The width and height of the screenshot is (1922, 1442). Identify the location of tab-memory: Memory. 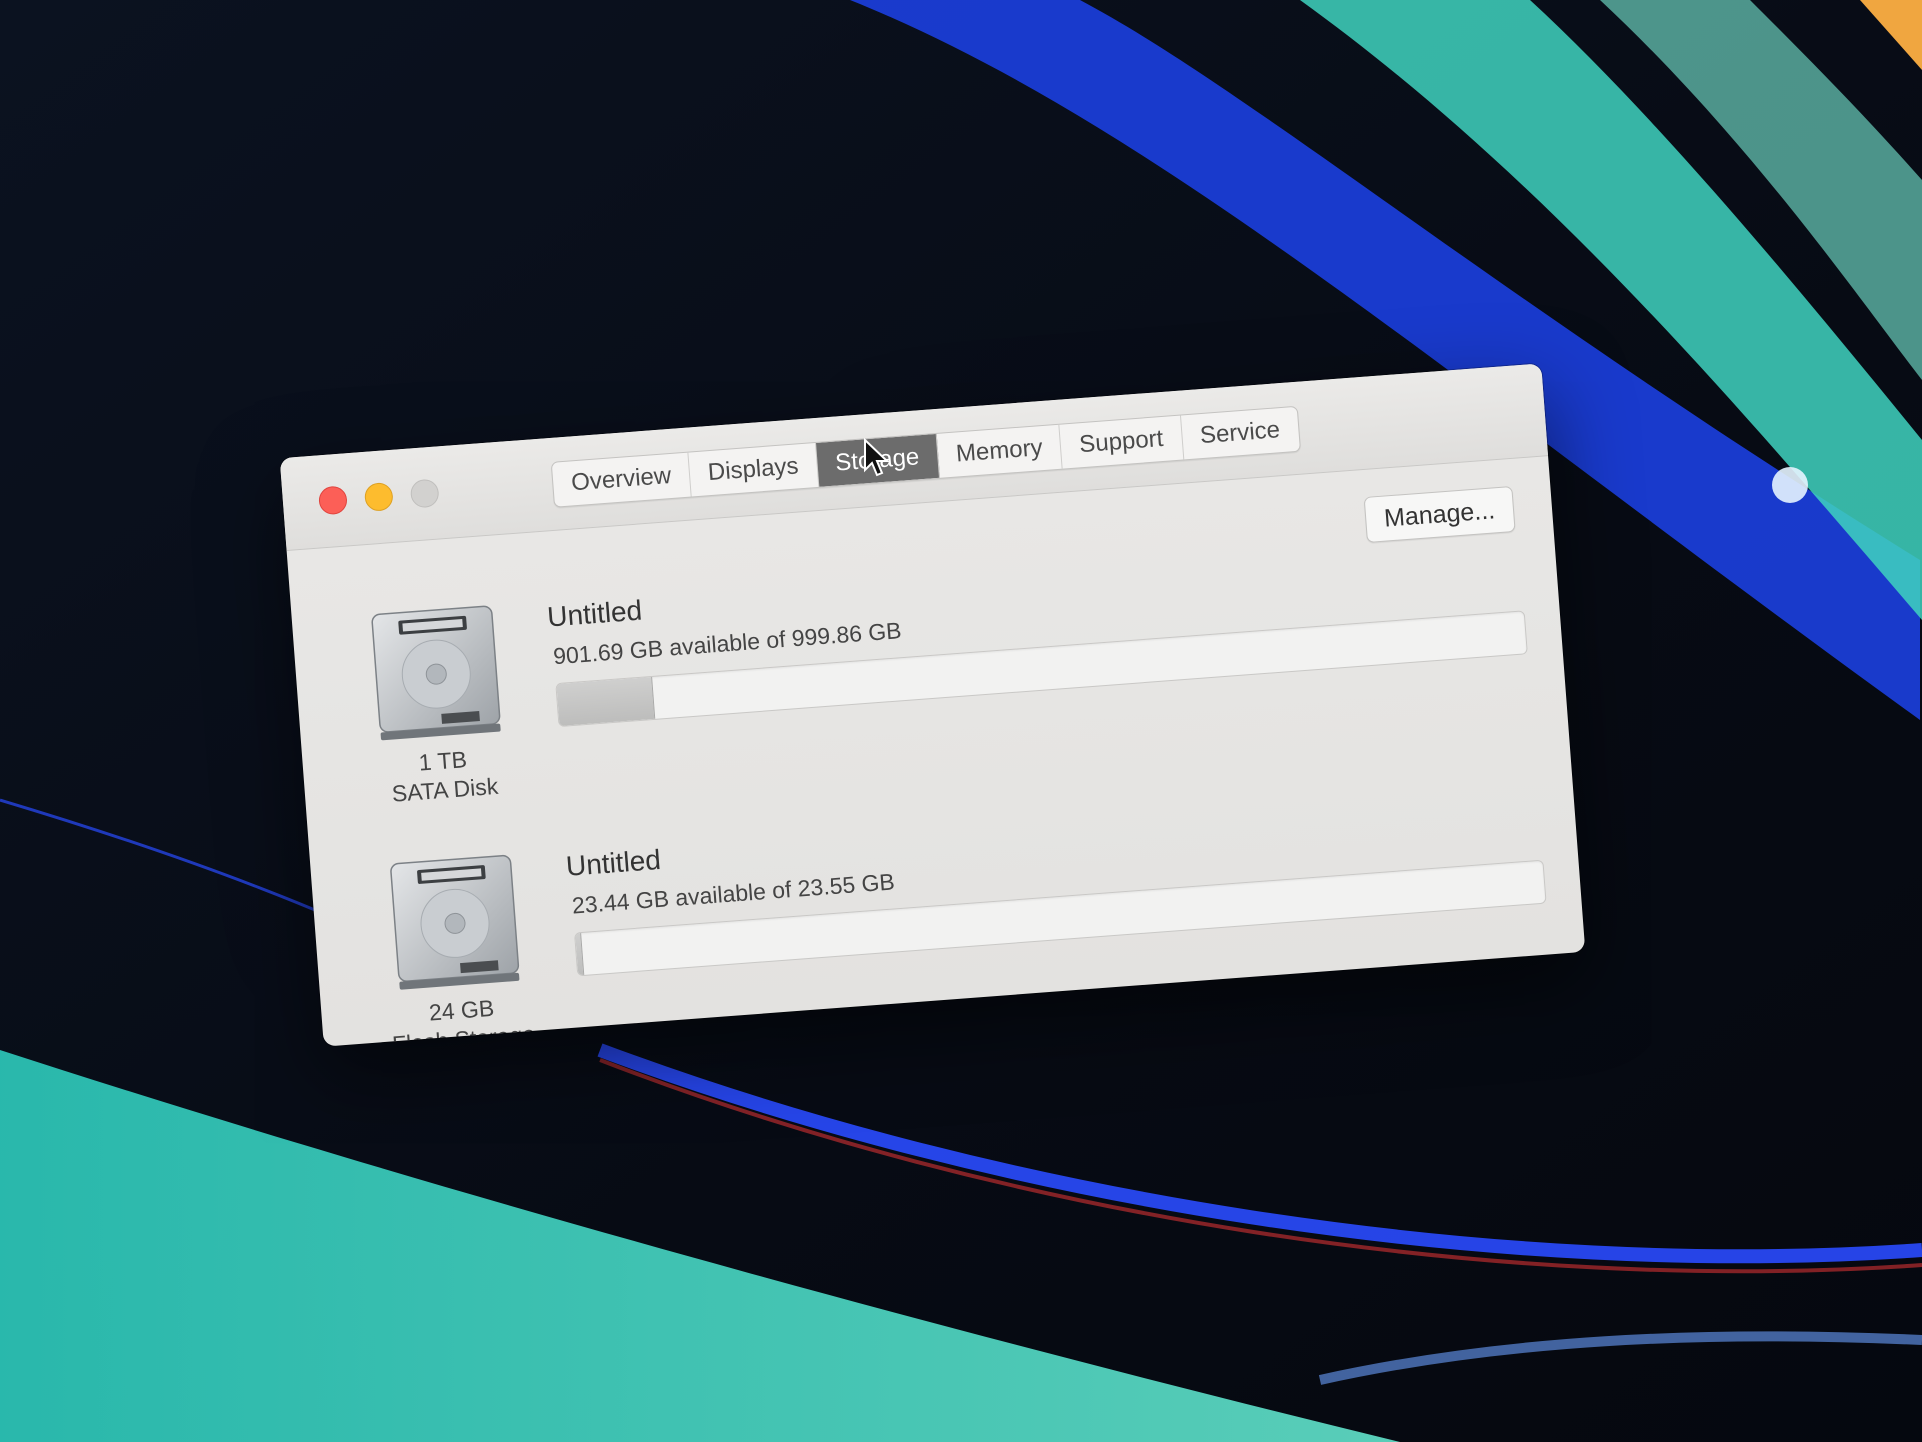
(1000, 451).